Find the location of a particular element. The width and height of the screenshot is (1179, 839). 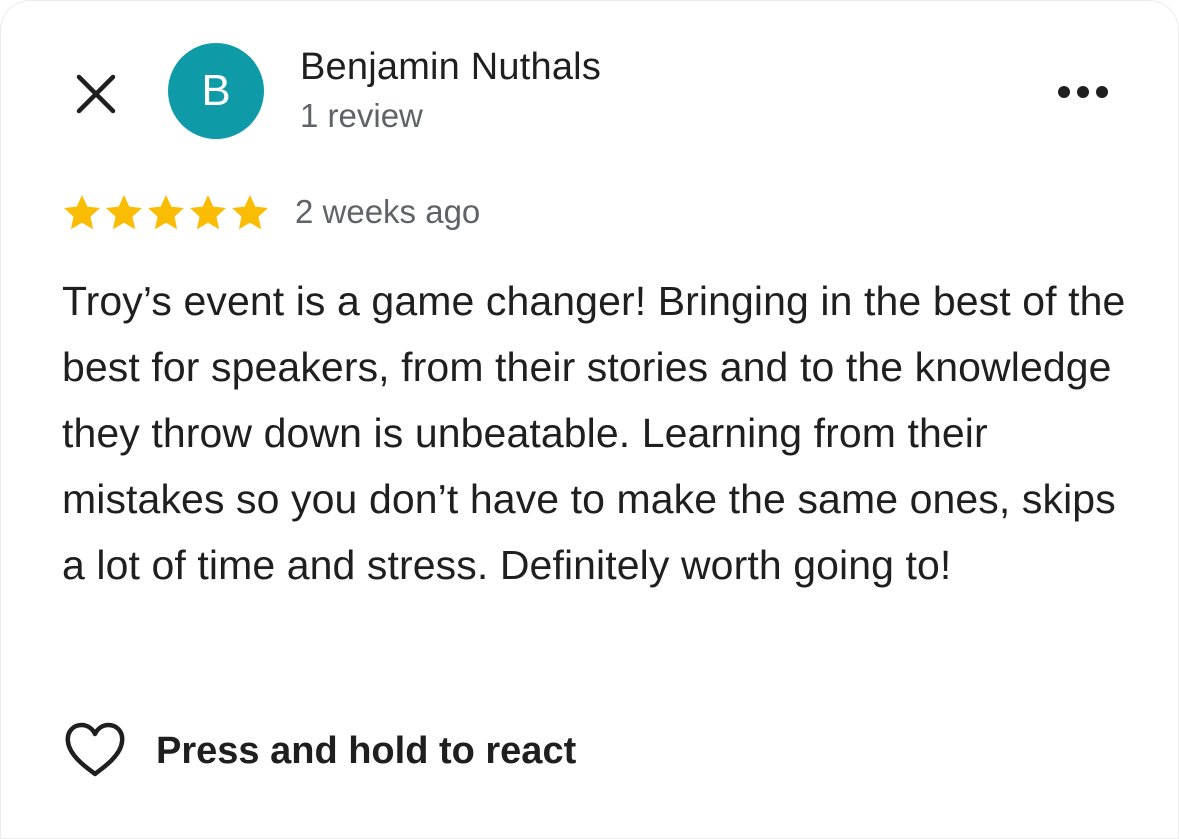

more-horizontal-icon is located at coordinates (1083, 92).